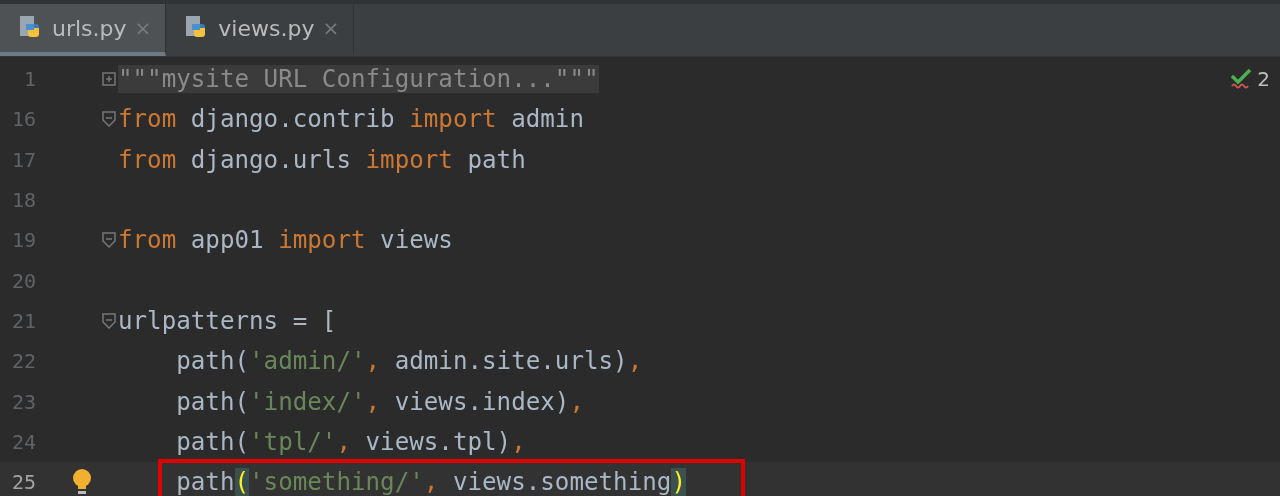  What do you see at coordinates (82, 482) in the screenshot?
I see `lightbulb-icon` at bounding box center [82, 482].